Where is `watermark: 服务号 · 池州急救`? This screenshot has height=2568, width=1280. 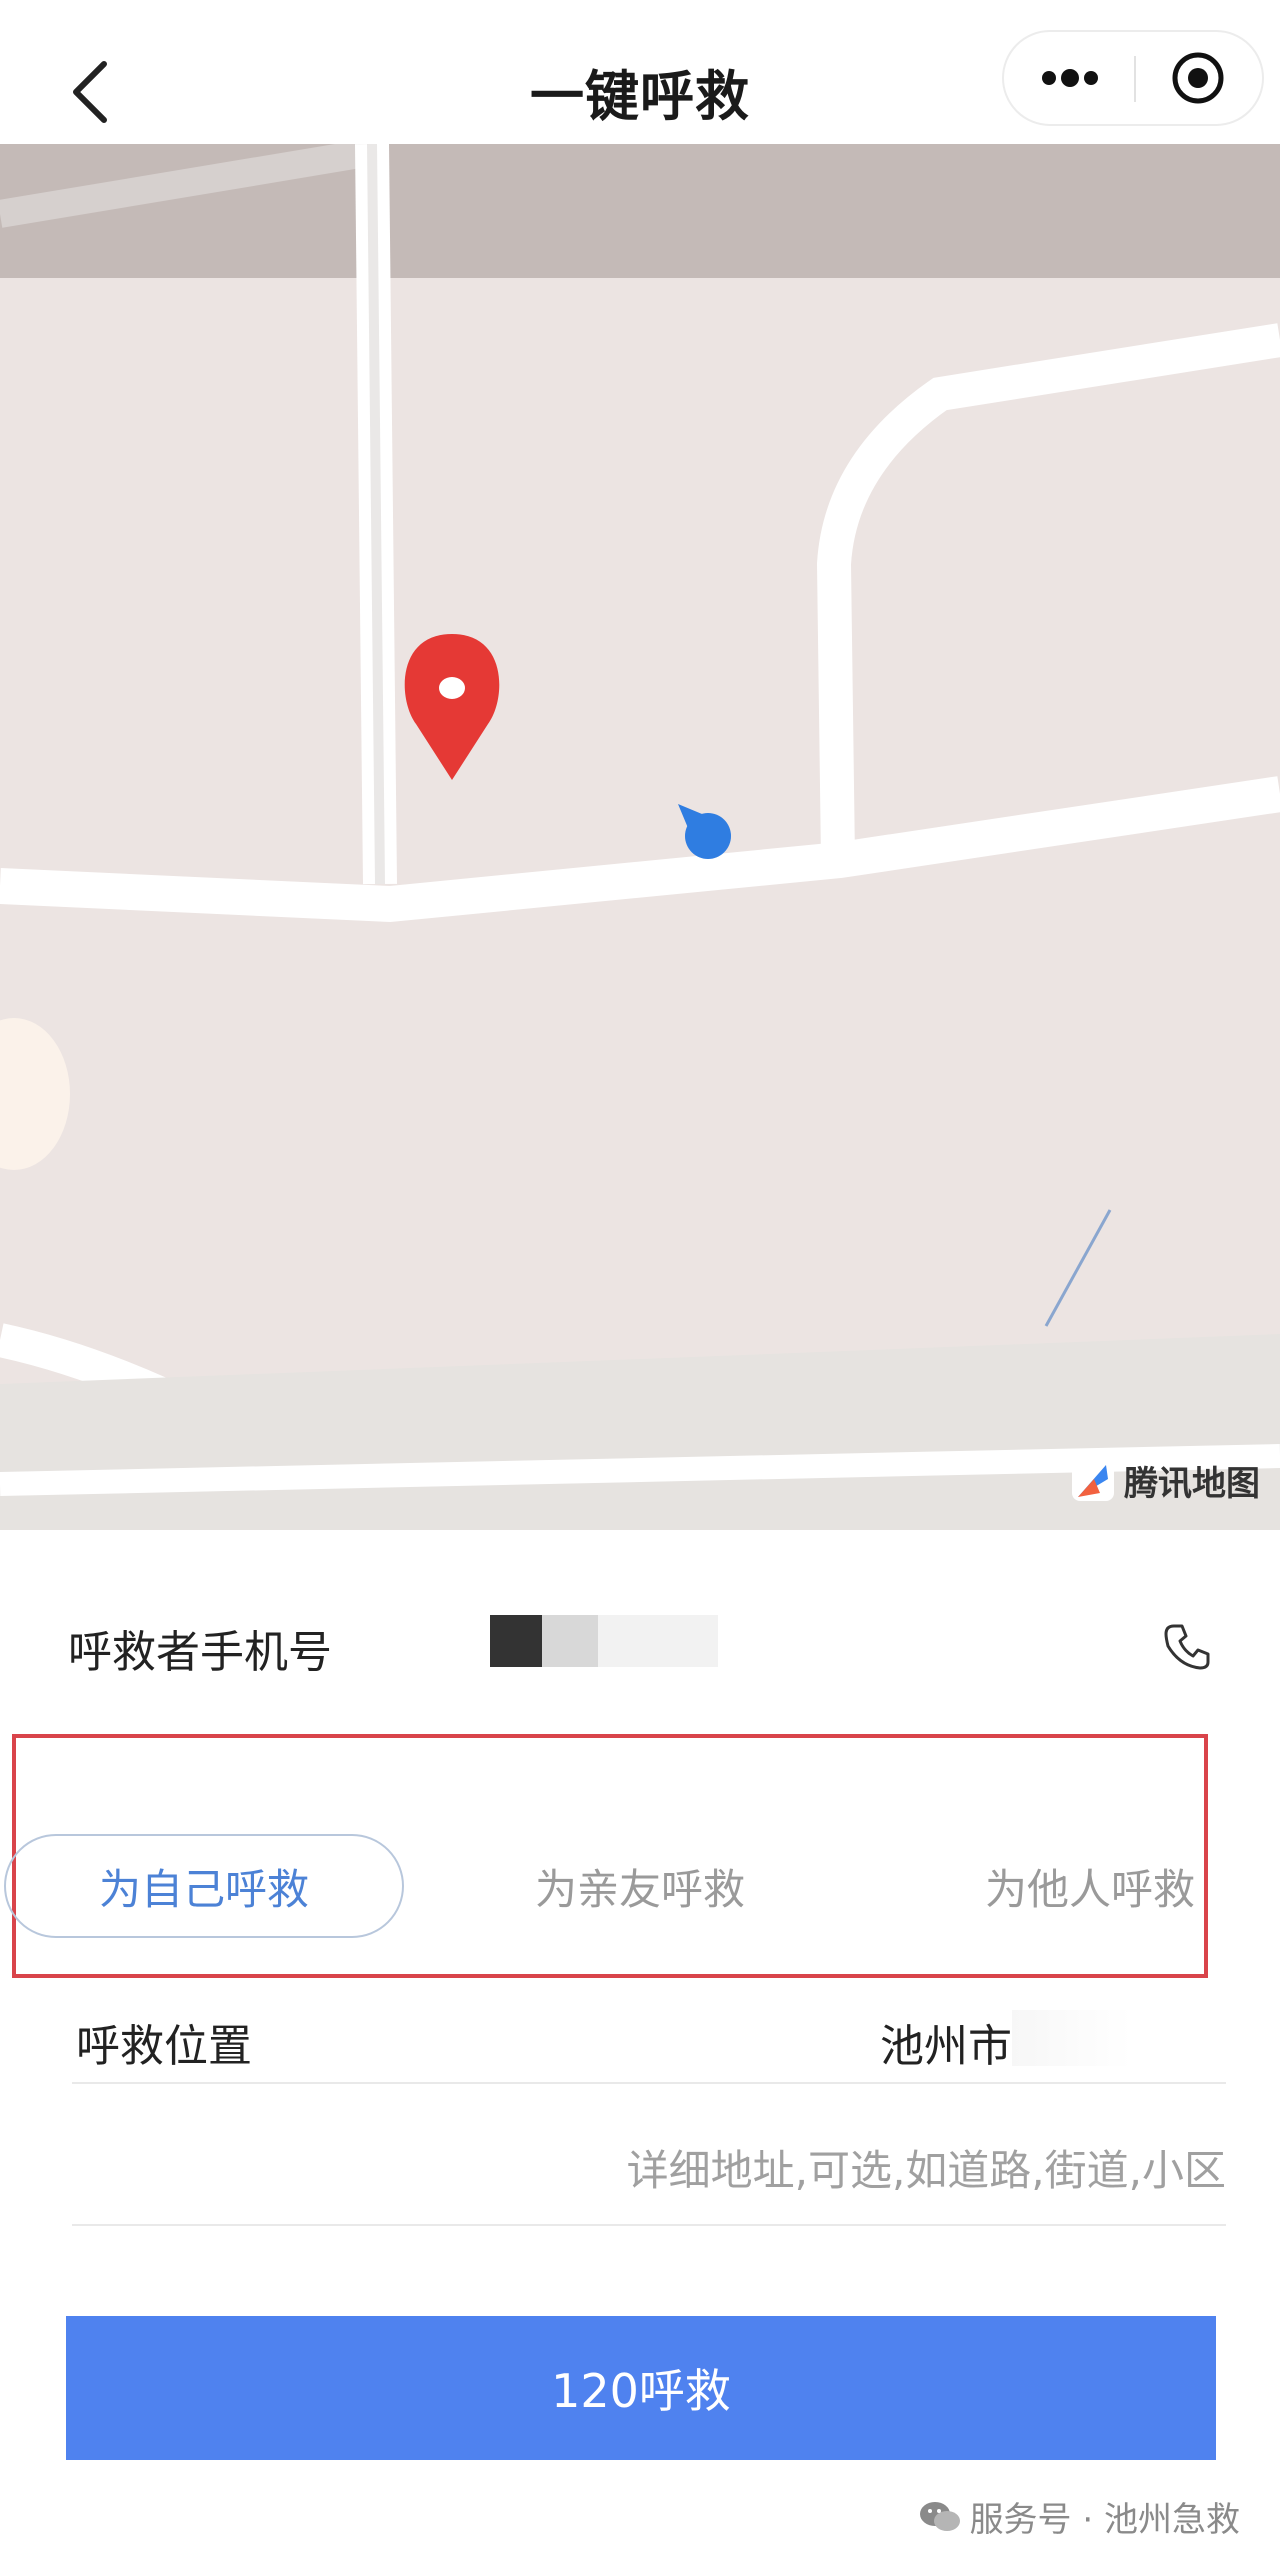
watermark: 服务号 · 池州急救 is located at coordinates (1079, 2516).